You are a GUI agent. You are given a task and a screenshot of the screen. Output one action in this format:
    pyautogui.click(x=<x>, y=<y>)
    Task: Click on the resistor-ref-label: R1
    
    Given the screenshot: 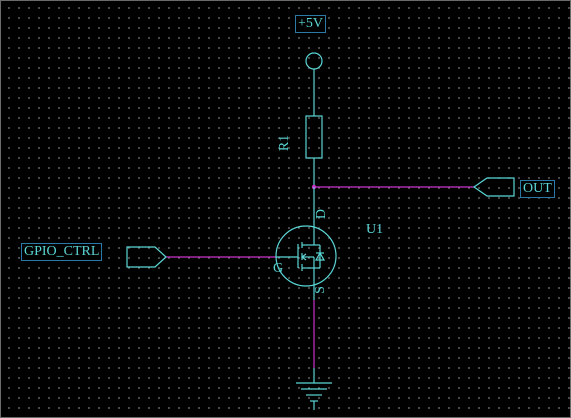 What is the action you would take?
    pyautogui.click(x=285, y=143)
    